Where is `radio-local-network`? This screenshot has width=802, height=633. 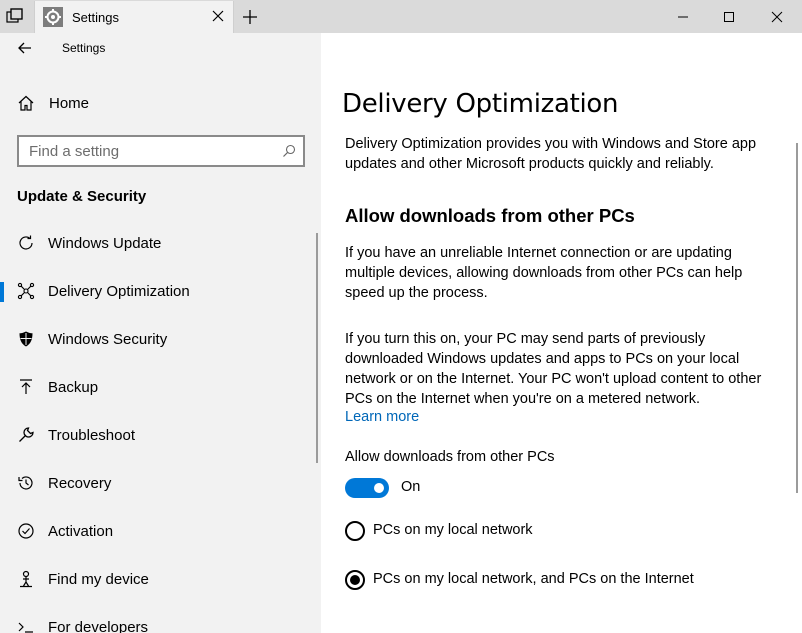
radio-local-network is located at coordinates (355, 531).